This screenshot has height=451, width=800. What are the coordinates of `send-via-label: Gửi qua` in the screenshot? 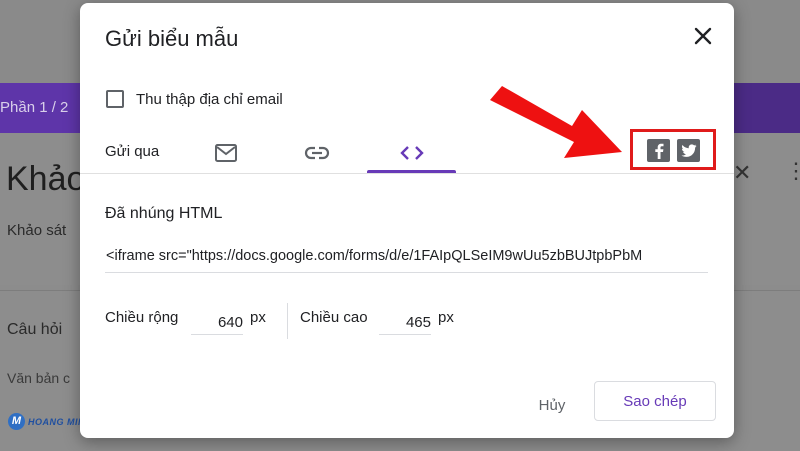 It's located at (132, 151).